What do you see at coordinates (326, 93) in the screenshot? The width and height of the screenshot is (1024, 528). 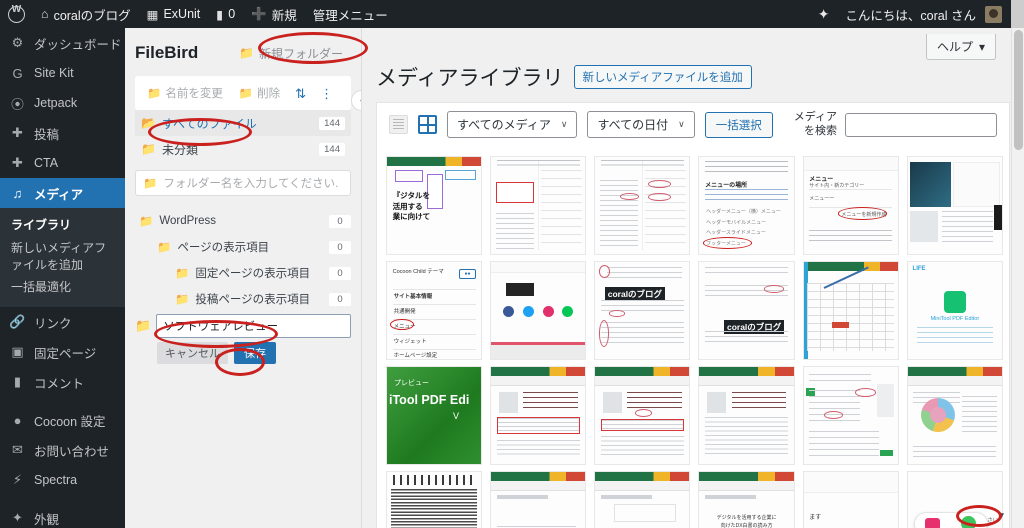 I see `more-vertical-icon: ⋮` at bounding box center [326, 93].